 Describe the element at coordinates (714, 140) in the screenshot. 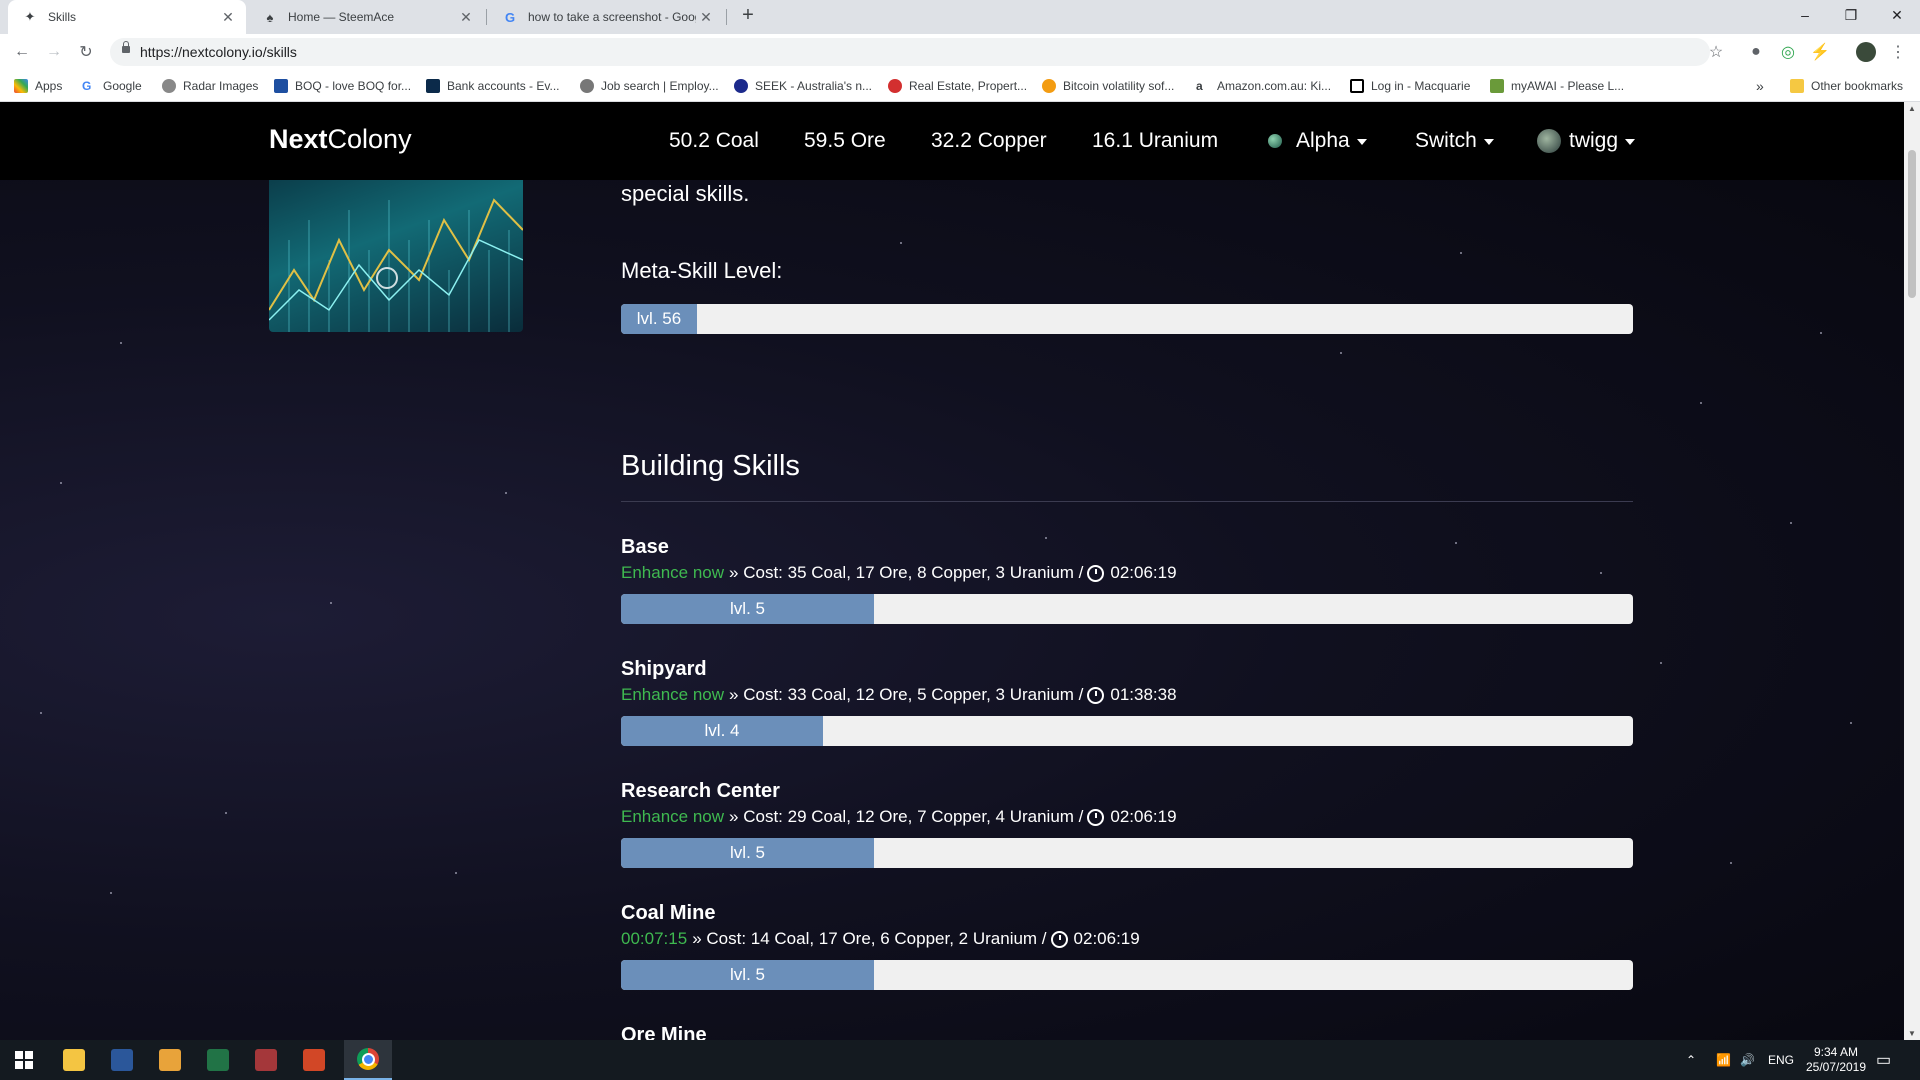

I see `resource-coal: 50.2 Coal` at that location.